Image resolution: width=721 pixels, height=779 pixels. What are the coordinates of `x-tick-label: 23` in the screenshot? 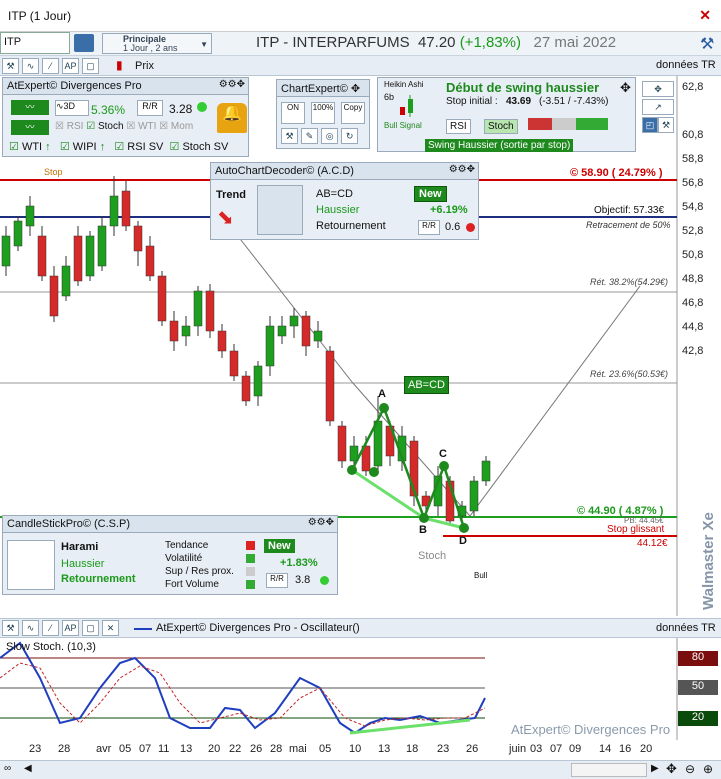 It's located at (35, 749).